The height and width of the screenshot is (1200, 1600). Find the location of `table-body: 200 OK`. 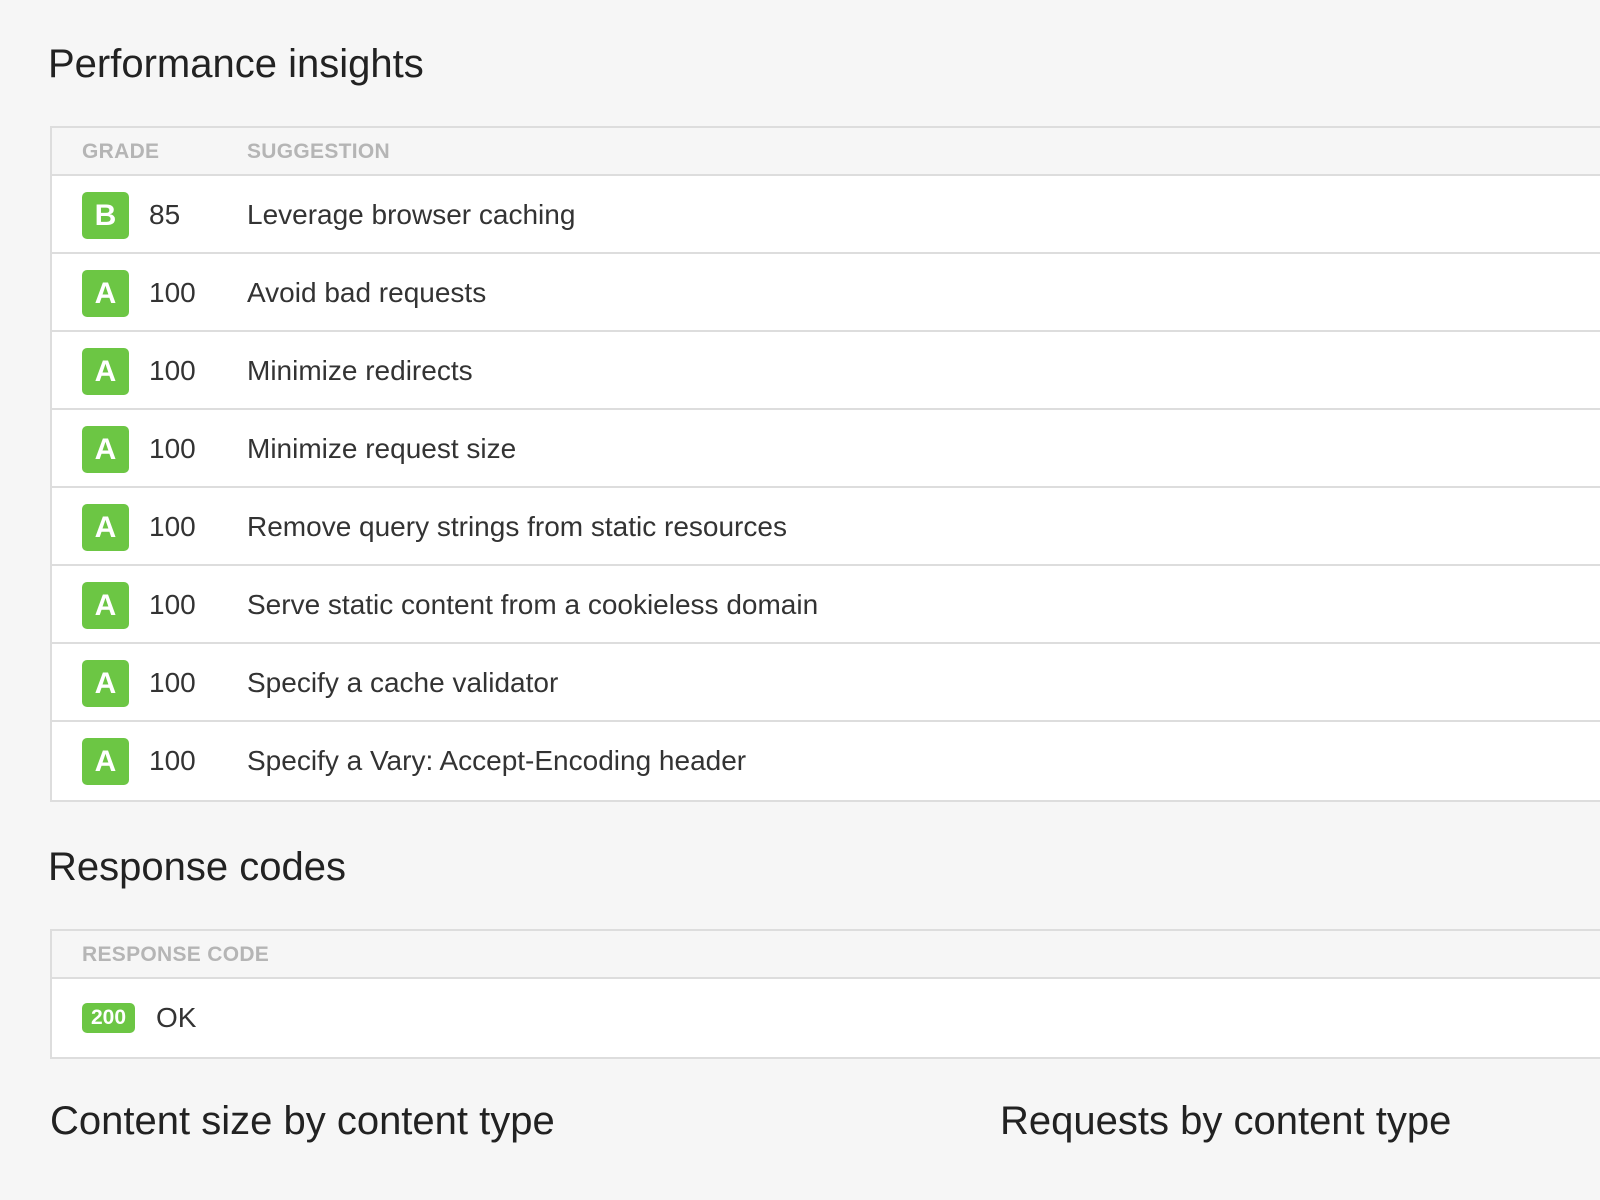

table-body: 200 OK is located at coordinates (826, 1018).